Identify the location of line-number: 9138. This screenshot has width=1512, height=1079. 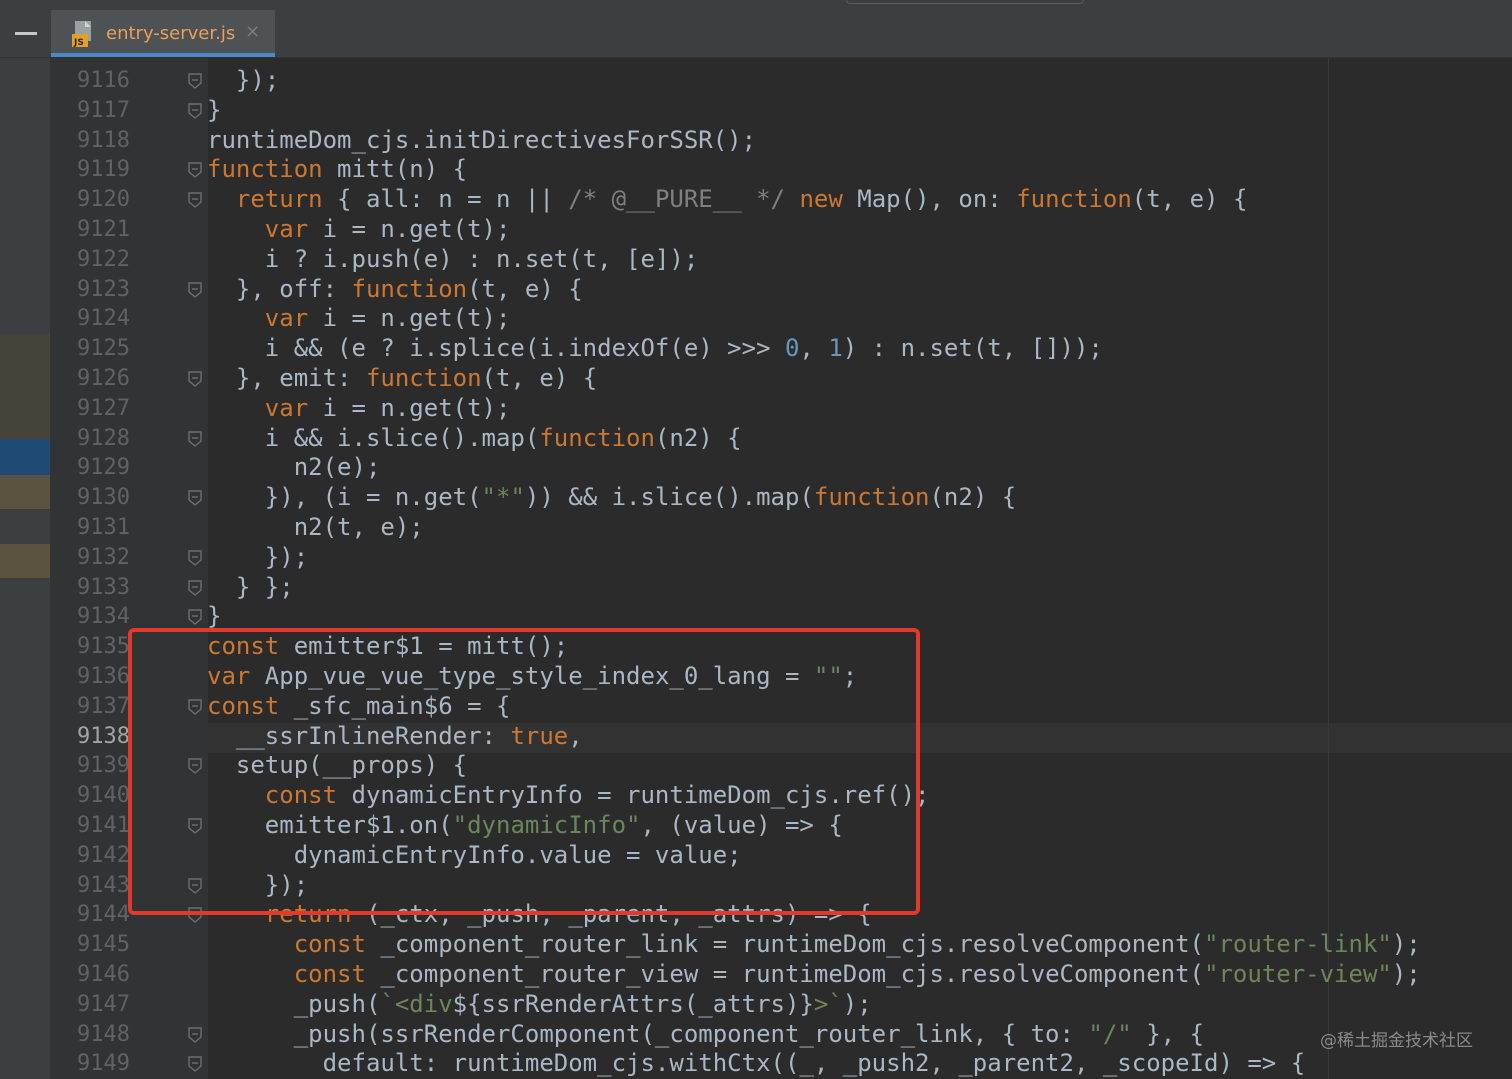
(103, 736).